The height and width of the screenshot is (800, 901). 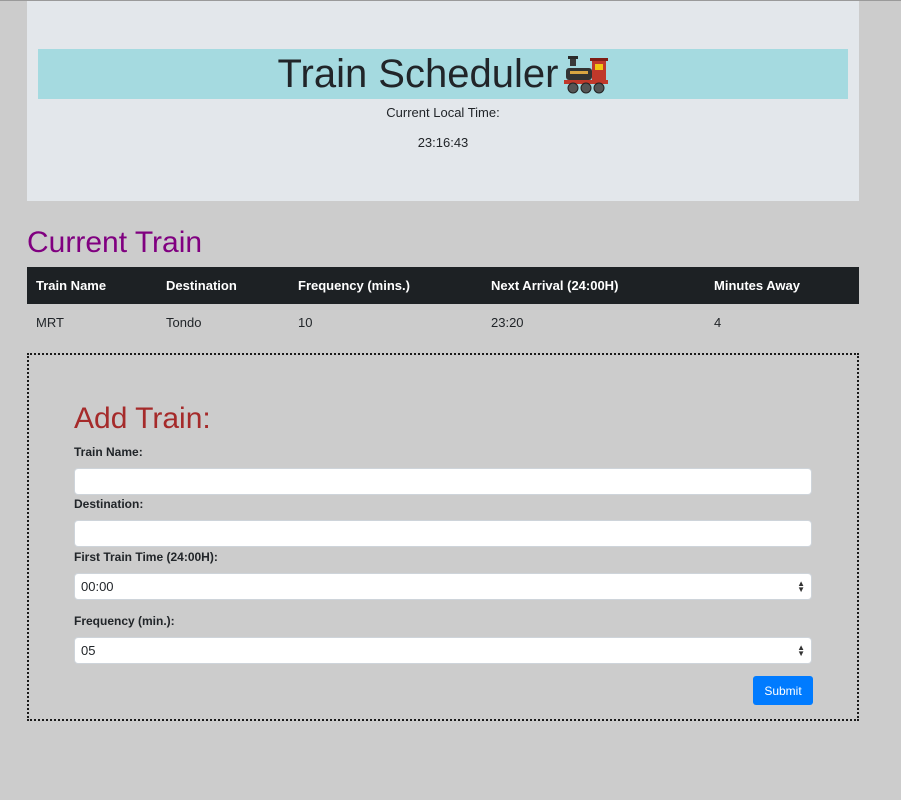 What do you see at coordinates (88, 650) in the screenshot?
I see `frequency-value: 05` at bounding box center [88, 650].